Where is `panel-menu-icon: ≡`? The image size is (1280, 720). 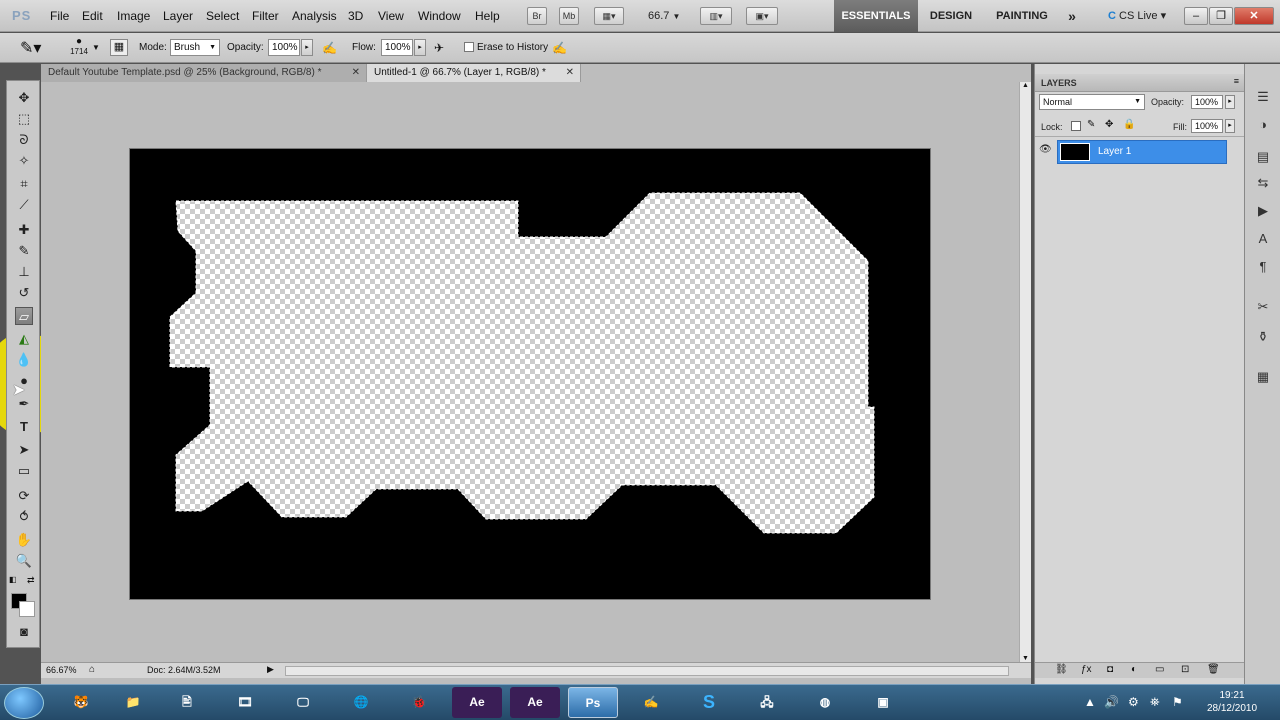 panel-menu-icon: ≡ is located at coordinates (1236, 81).